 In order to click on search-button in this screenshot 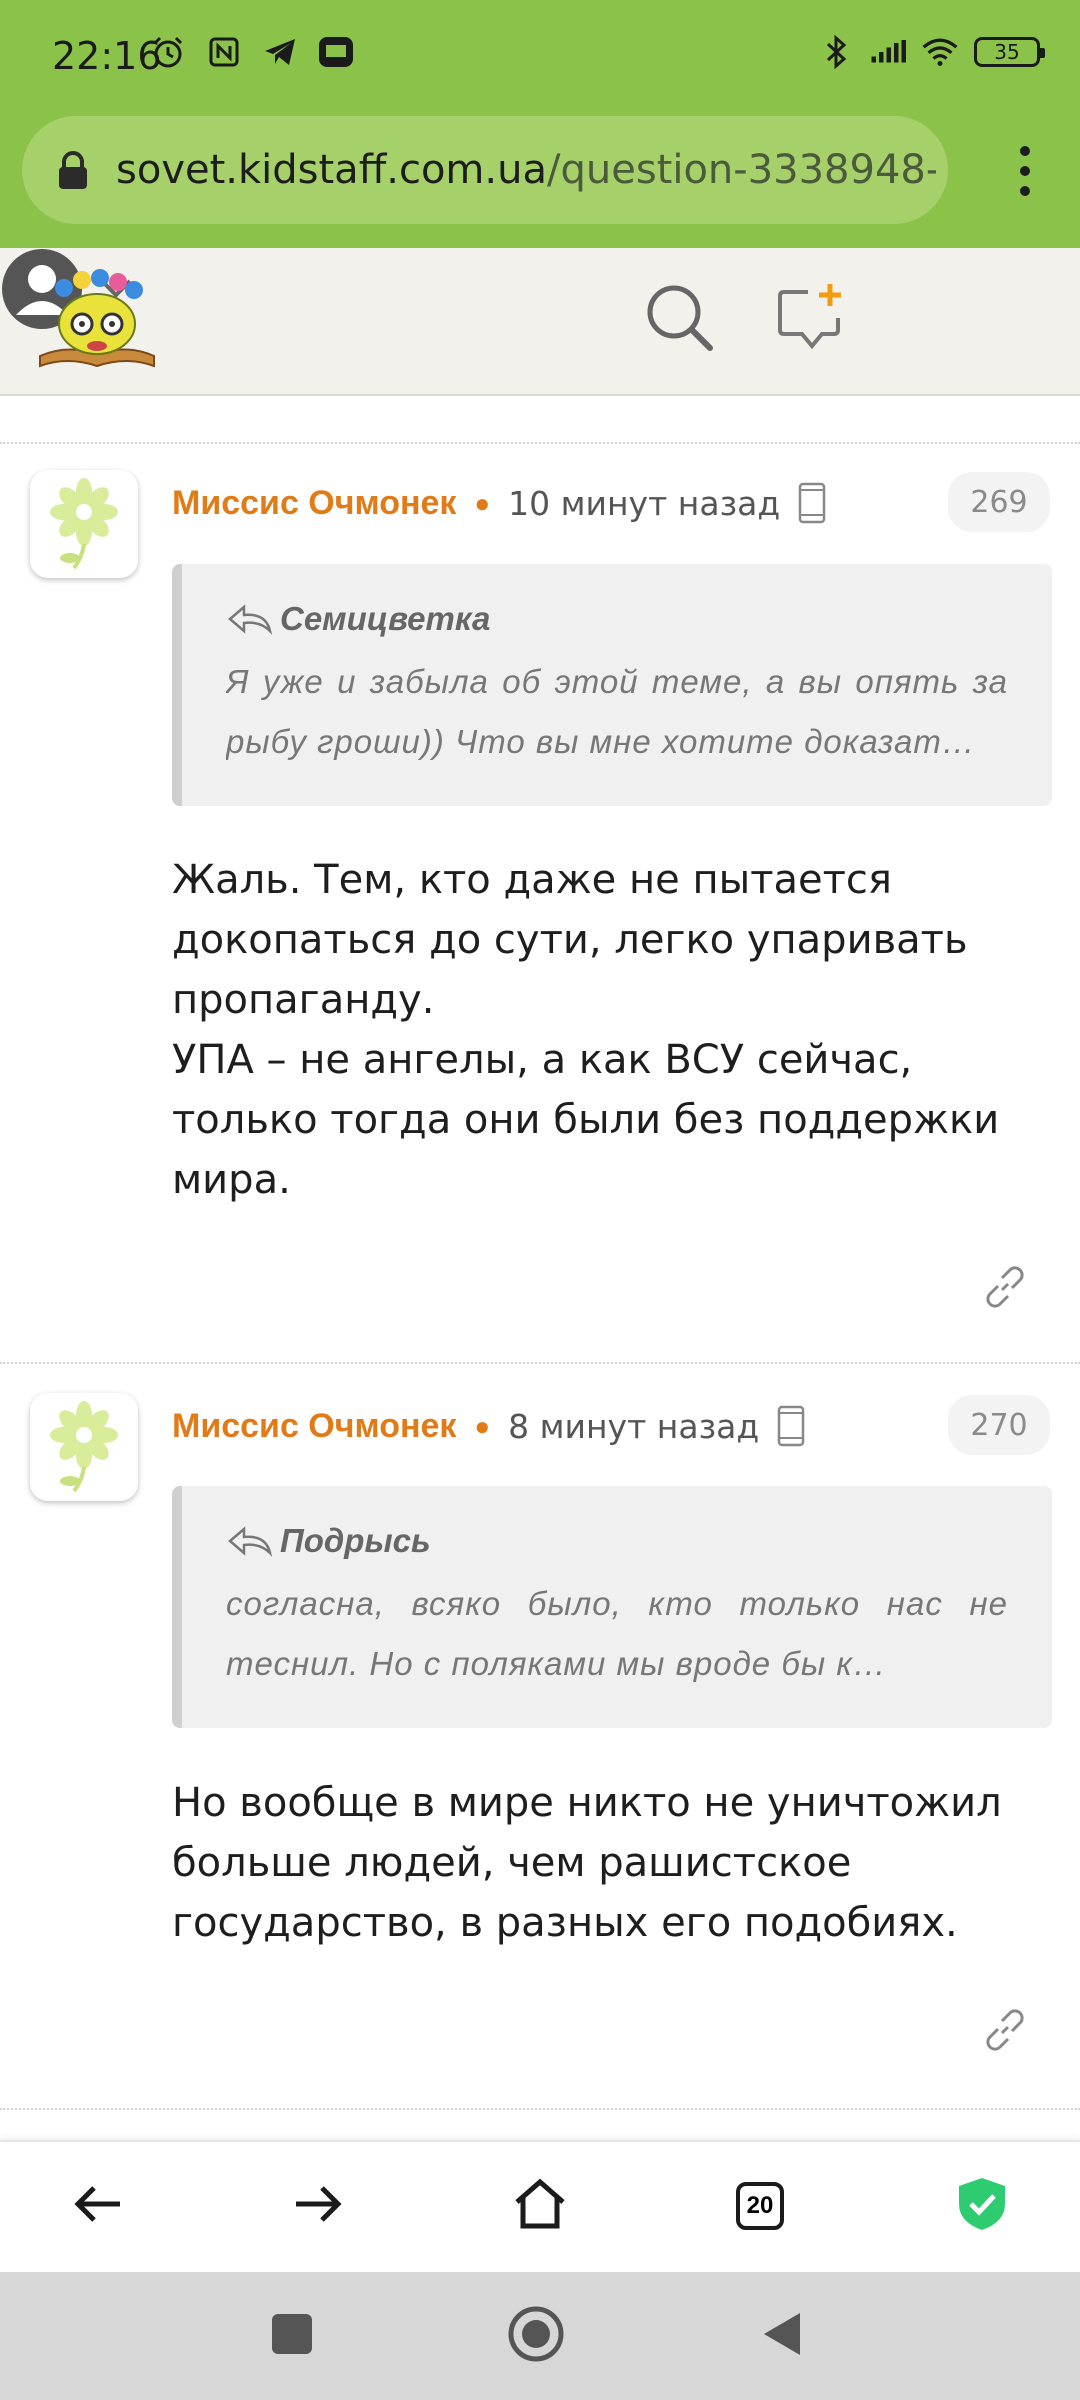, I will do `click(680, 318)`.